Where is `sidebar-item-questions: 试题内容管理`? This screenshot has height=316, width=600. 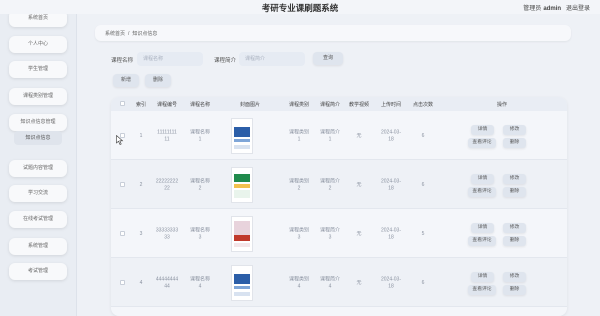
sidebar-item-questions: 试题内容管理 is located at coordinates (38, 168).